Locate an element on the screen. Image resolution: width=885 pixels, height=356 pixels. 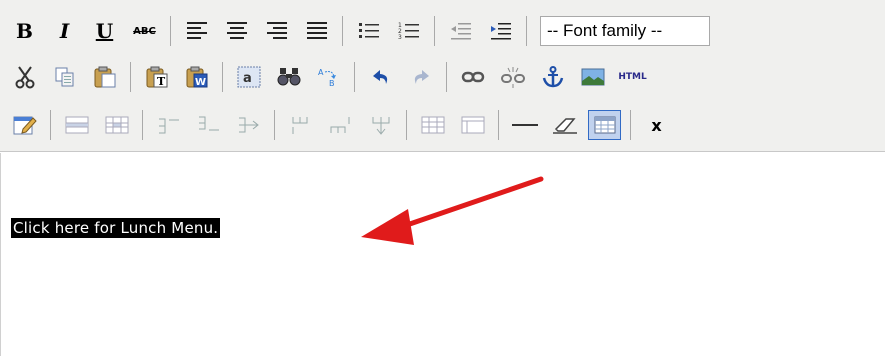
indent-icon is located at coordinates (500, 31).